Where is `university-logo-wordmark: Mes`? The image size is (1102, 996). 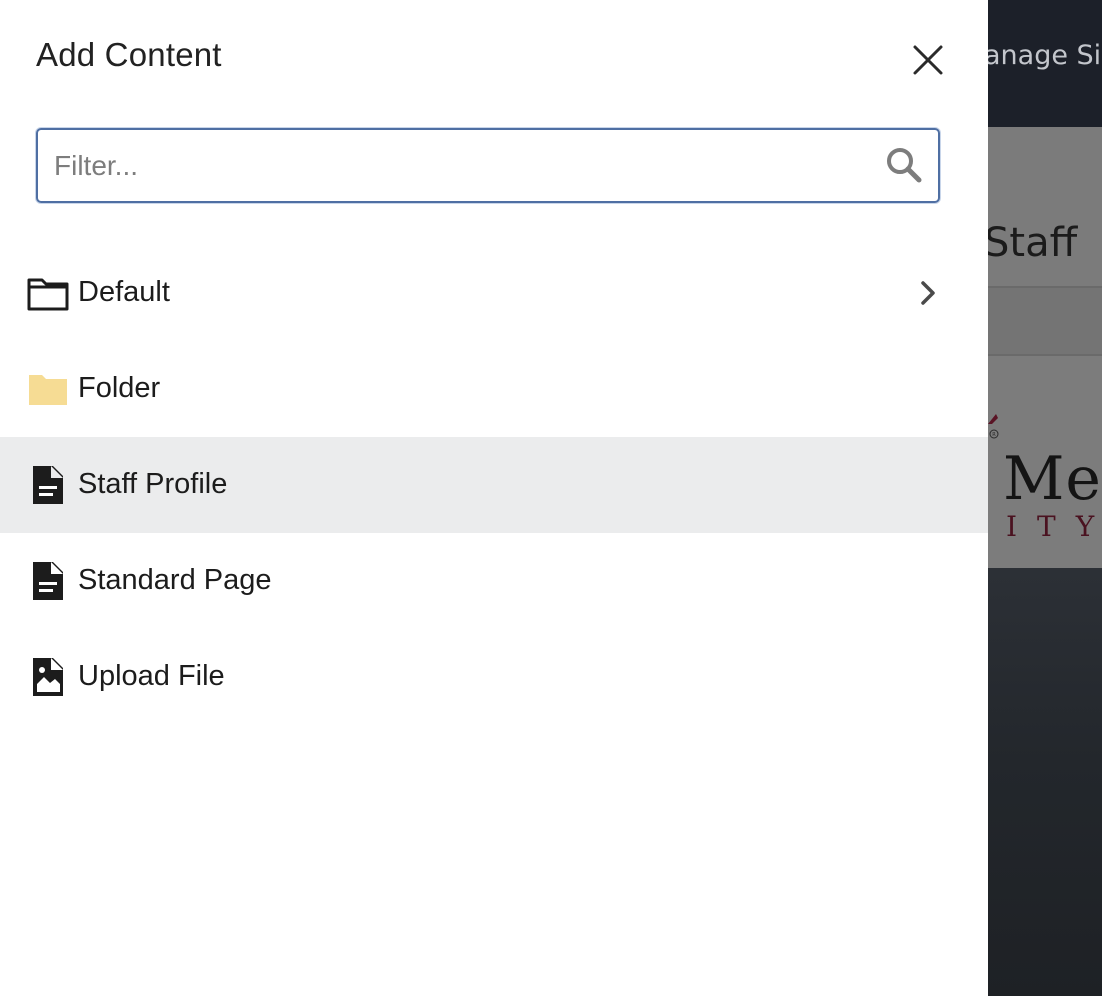 university-logo-wordmark: Mes is located at coordinates (1052, 479).